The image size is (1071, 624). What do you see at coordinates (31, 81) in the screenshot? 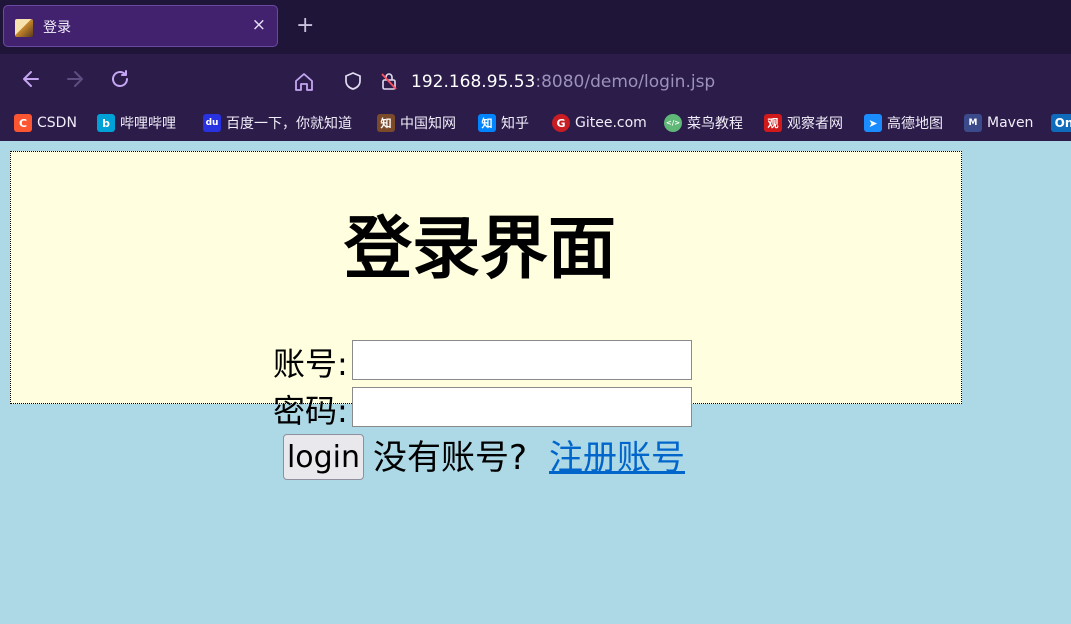
I see `back-icon` at bounding box center [31, 81].